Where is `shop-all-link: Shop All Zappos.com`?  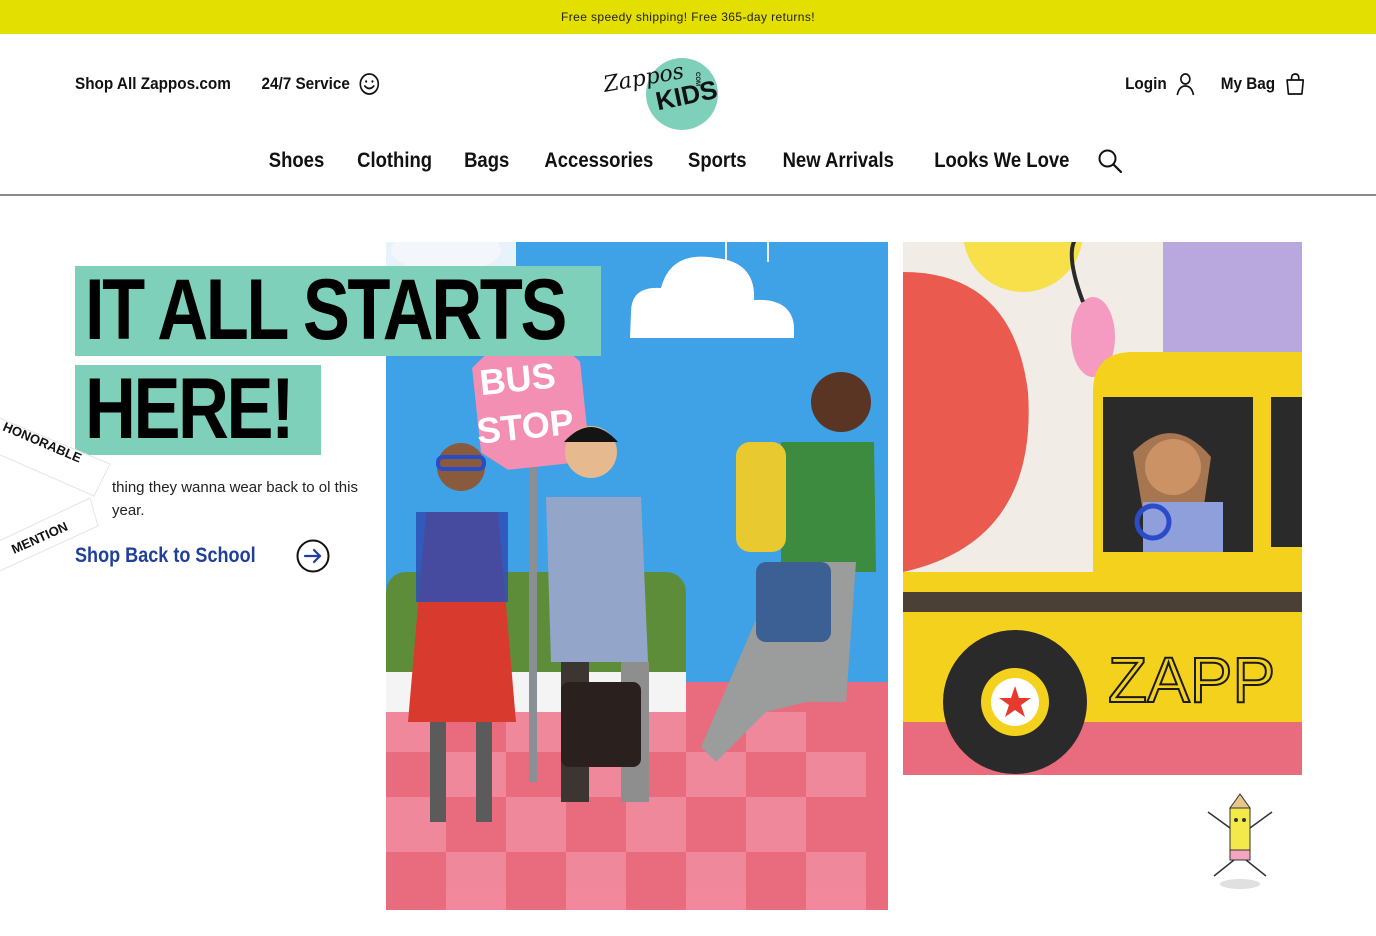 shop-all-link: Shop All Zappos.com is located at coordinates (153, 84).